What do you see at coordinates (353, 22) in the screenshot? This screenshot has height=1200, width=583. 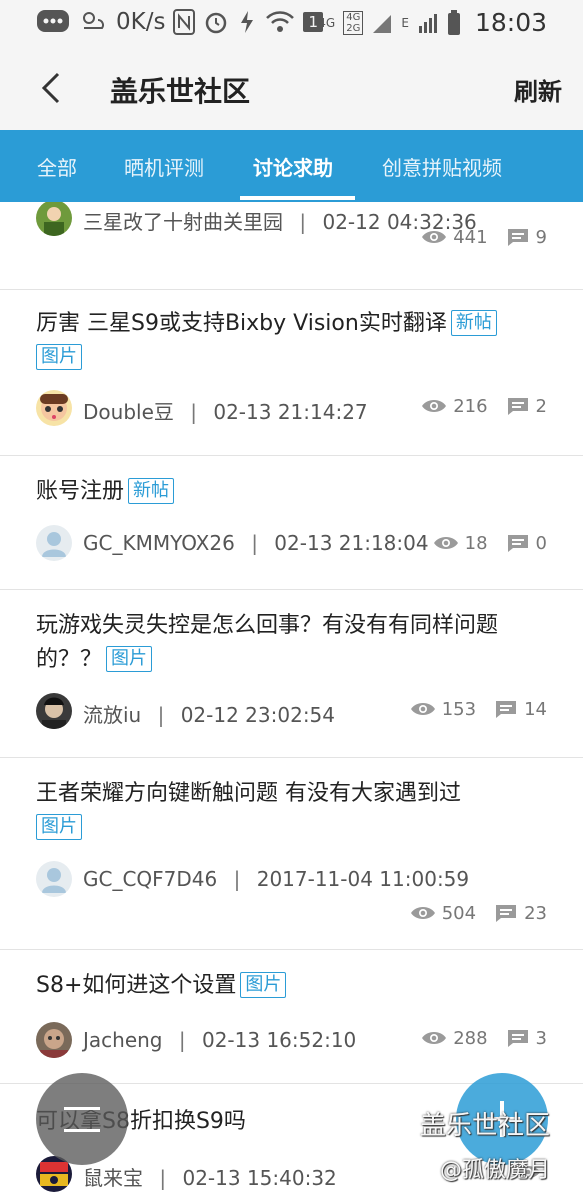 I see `network-dual-badge: 4G 2G` at bounding box center [353, 22].